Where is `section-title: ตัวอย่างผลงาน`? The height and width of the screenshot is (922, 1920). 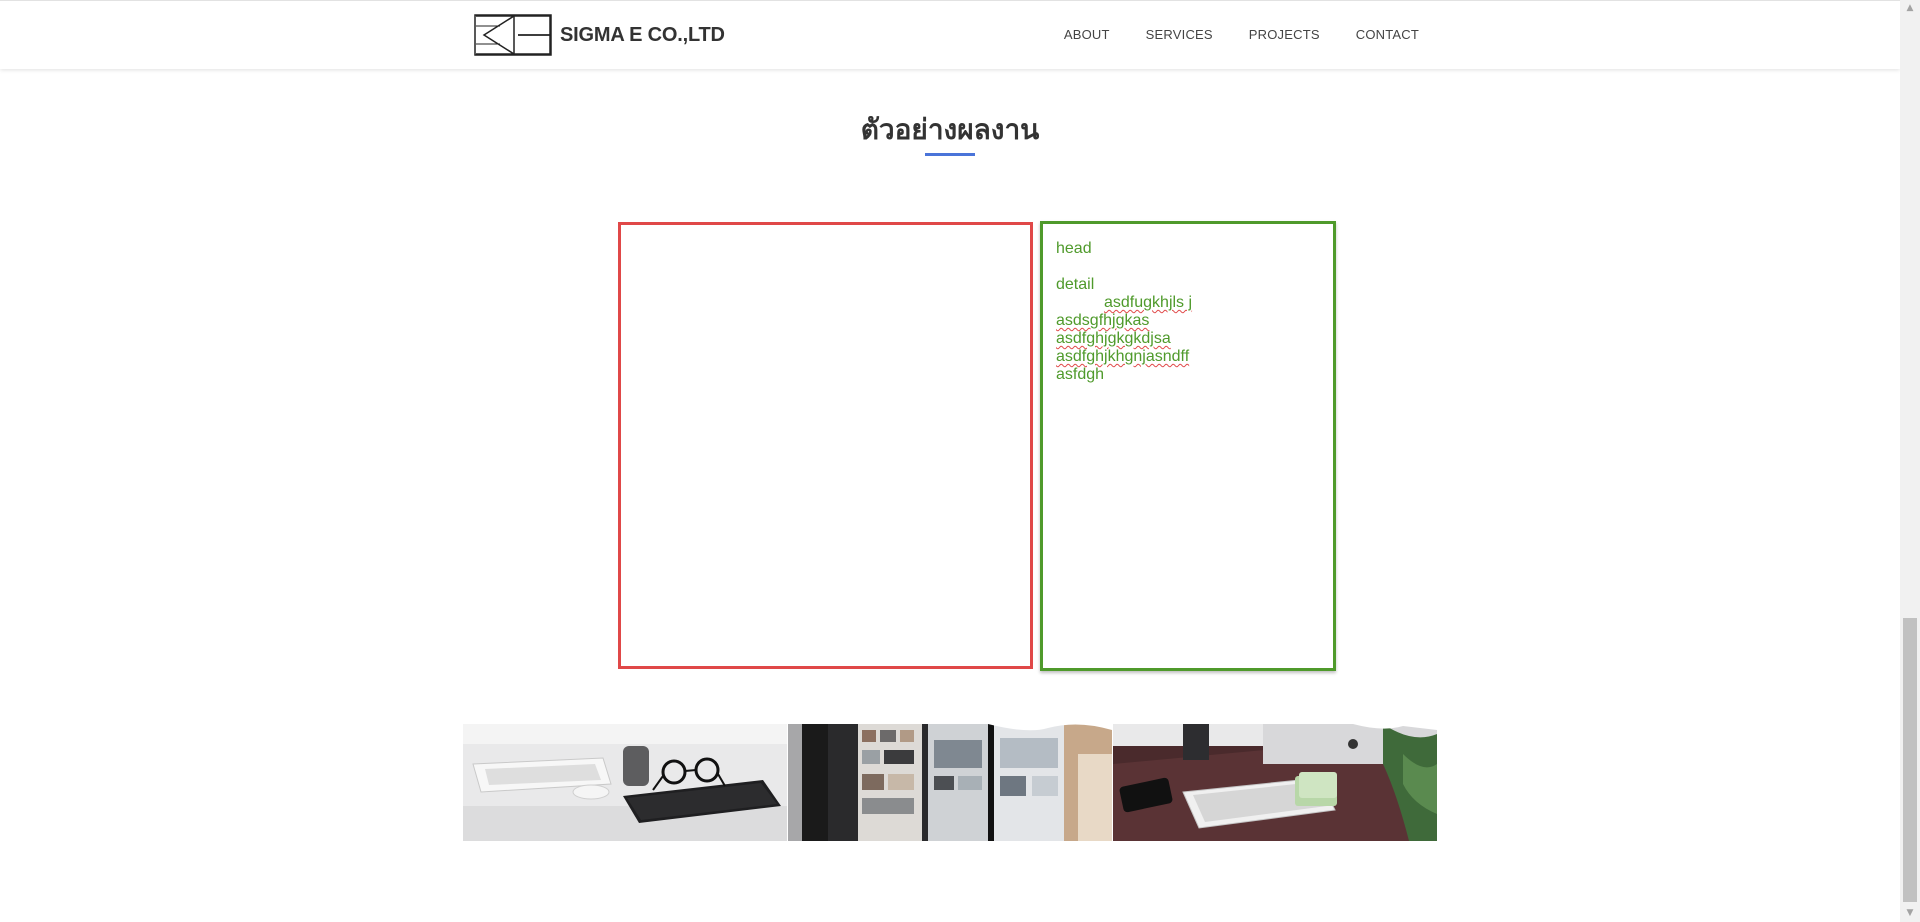 section-title: ตัวอย่างผลงาน is located at coordinates (950, 129).